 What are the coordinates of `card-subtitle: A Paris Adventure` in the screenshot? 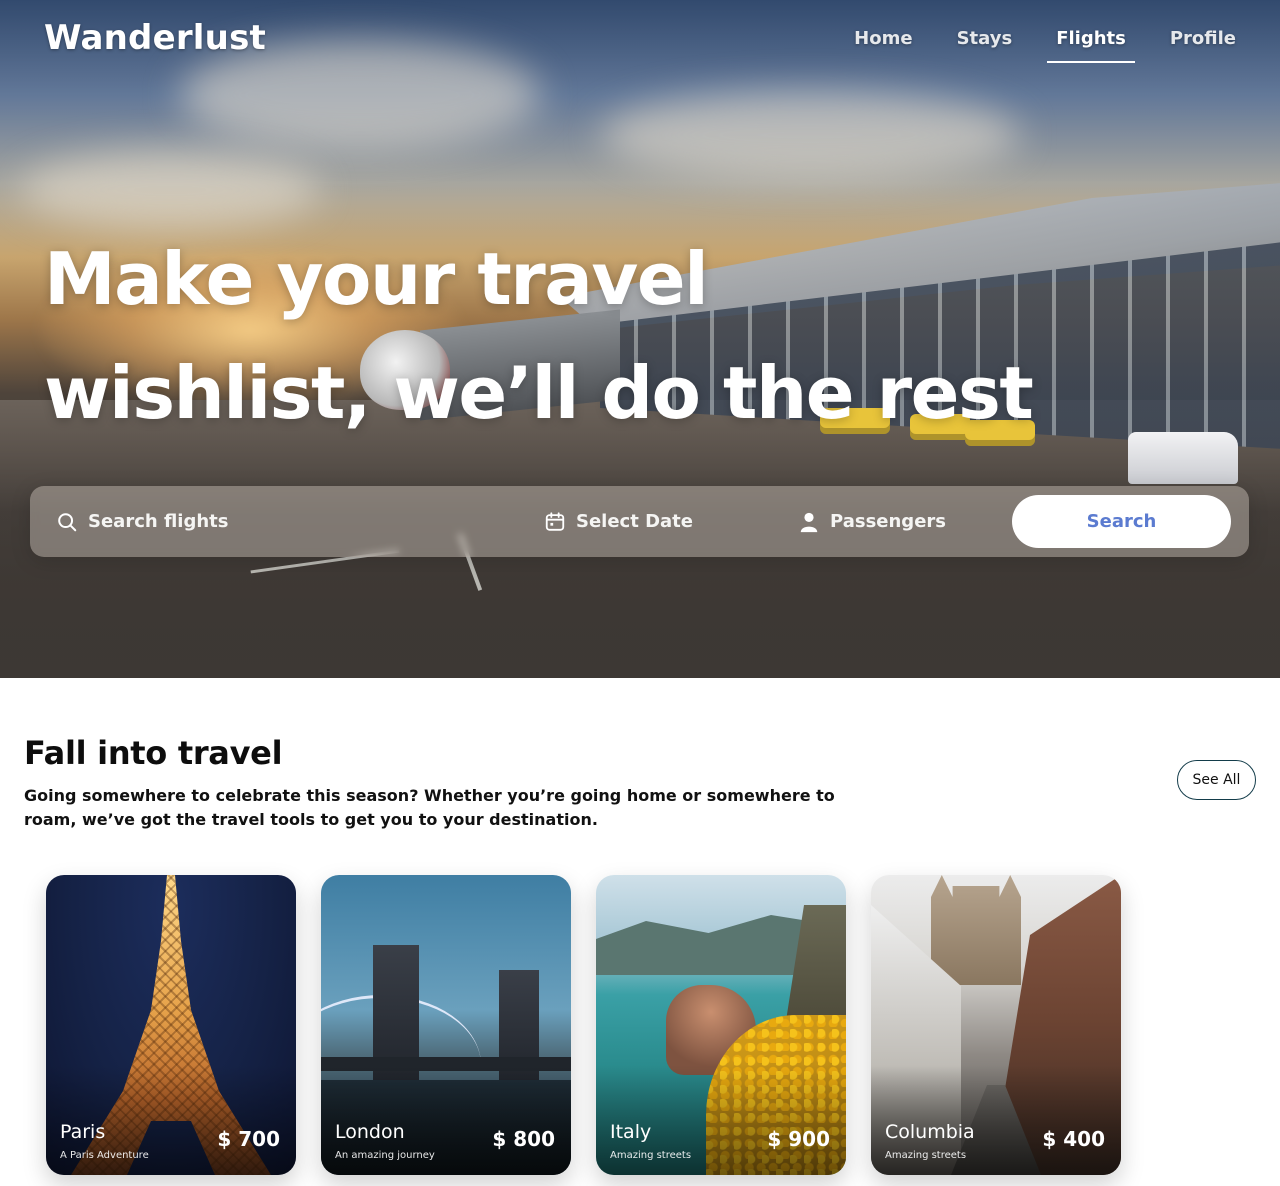 It's located at (104, 1155).